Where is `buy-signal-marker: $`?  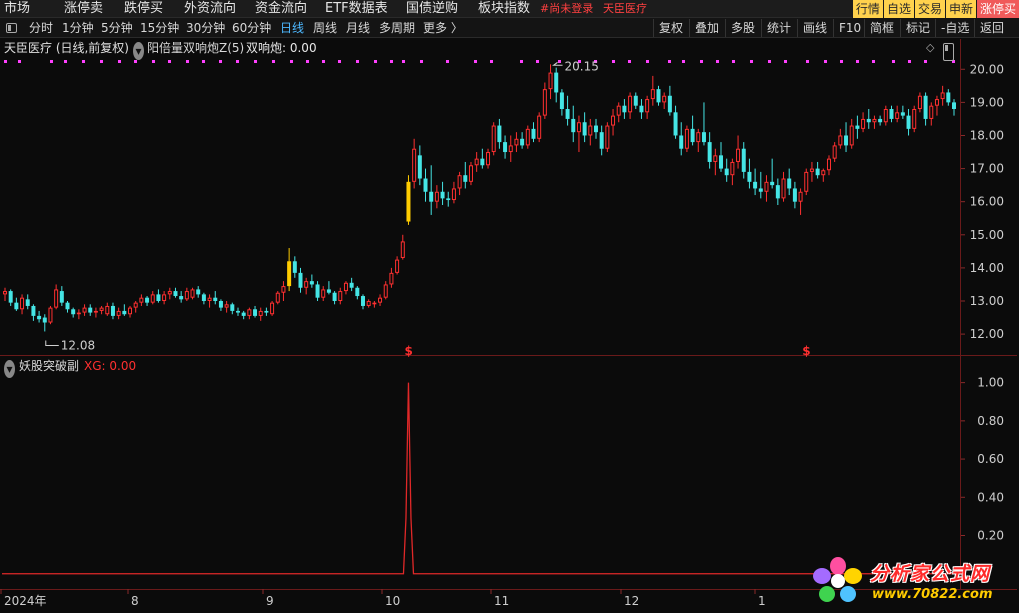
buy-signal-marker: $ is located at coordinates (408, 351).